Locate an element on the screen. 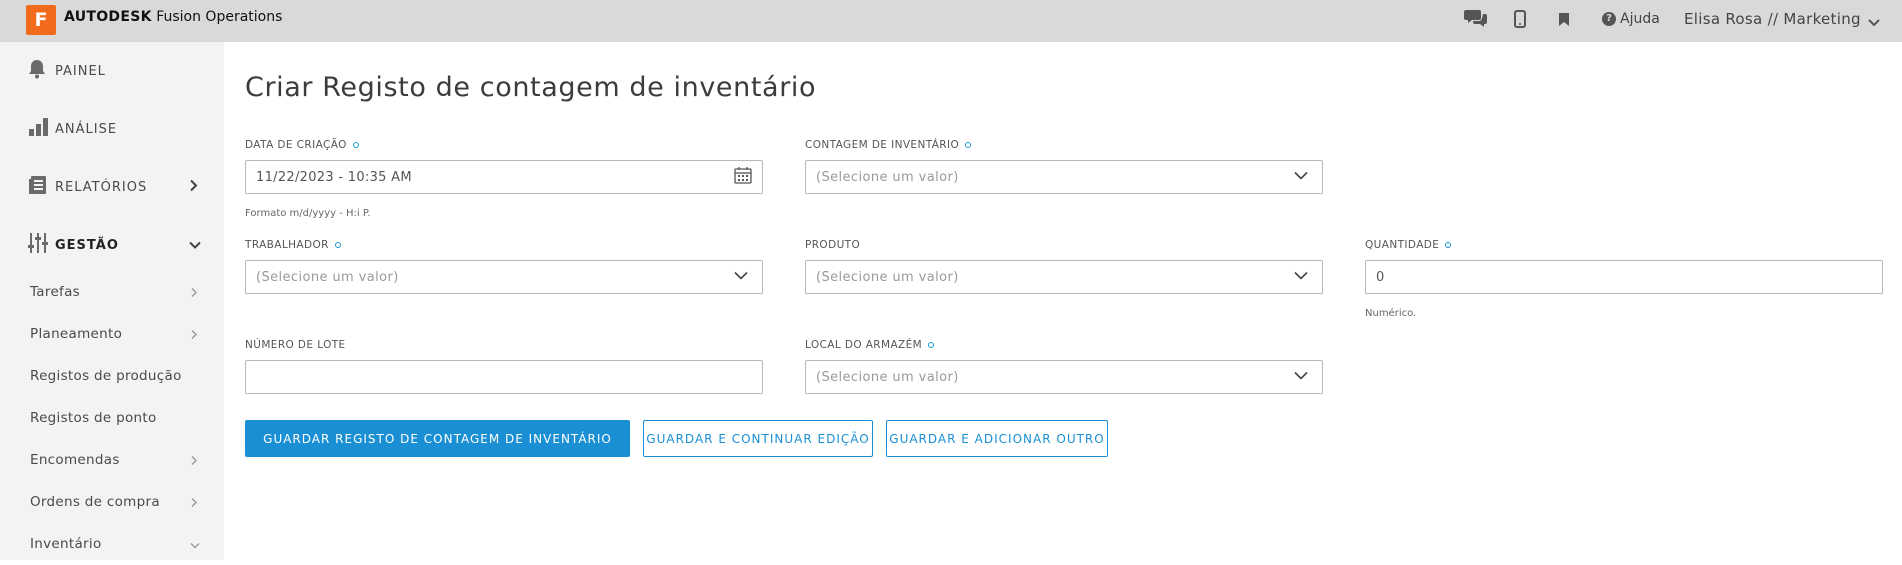  sidebar-item-inventario: Inventário is located at coordinates (112, 544).